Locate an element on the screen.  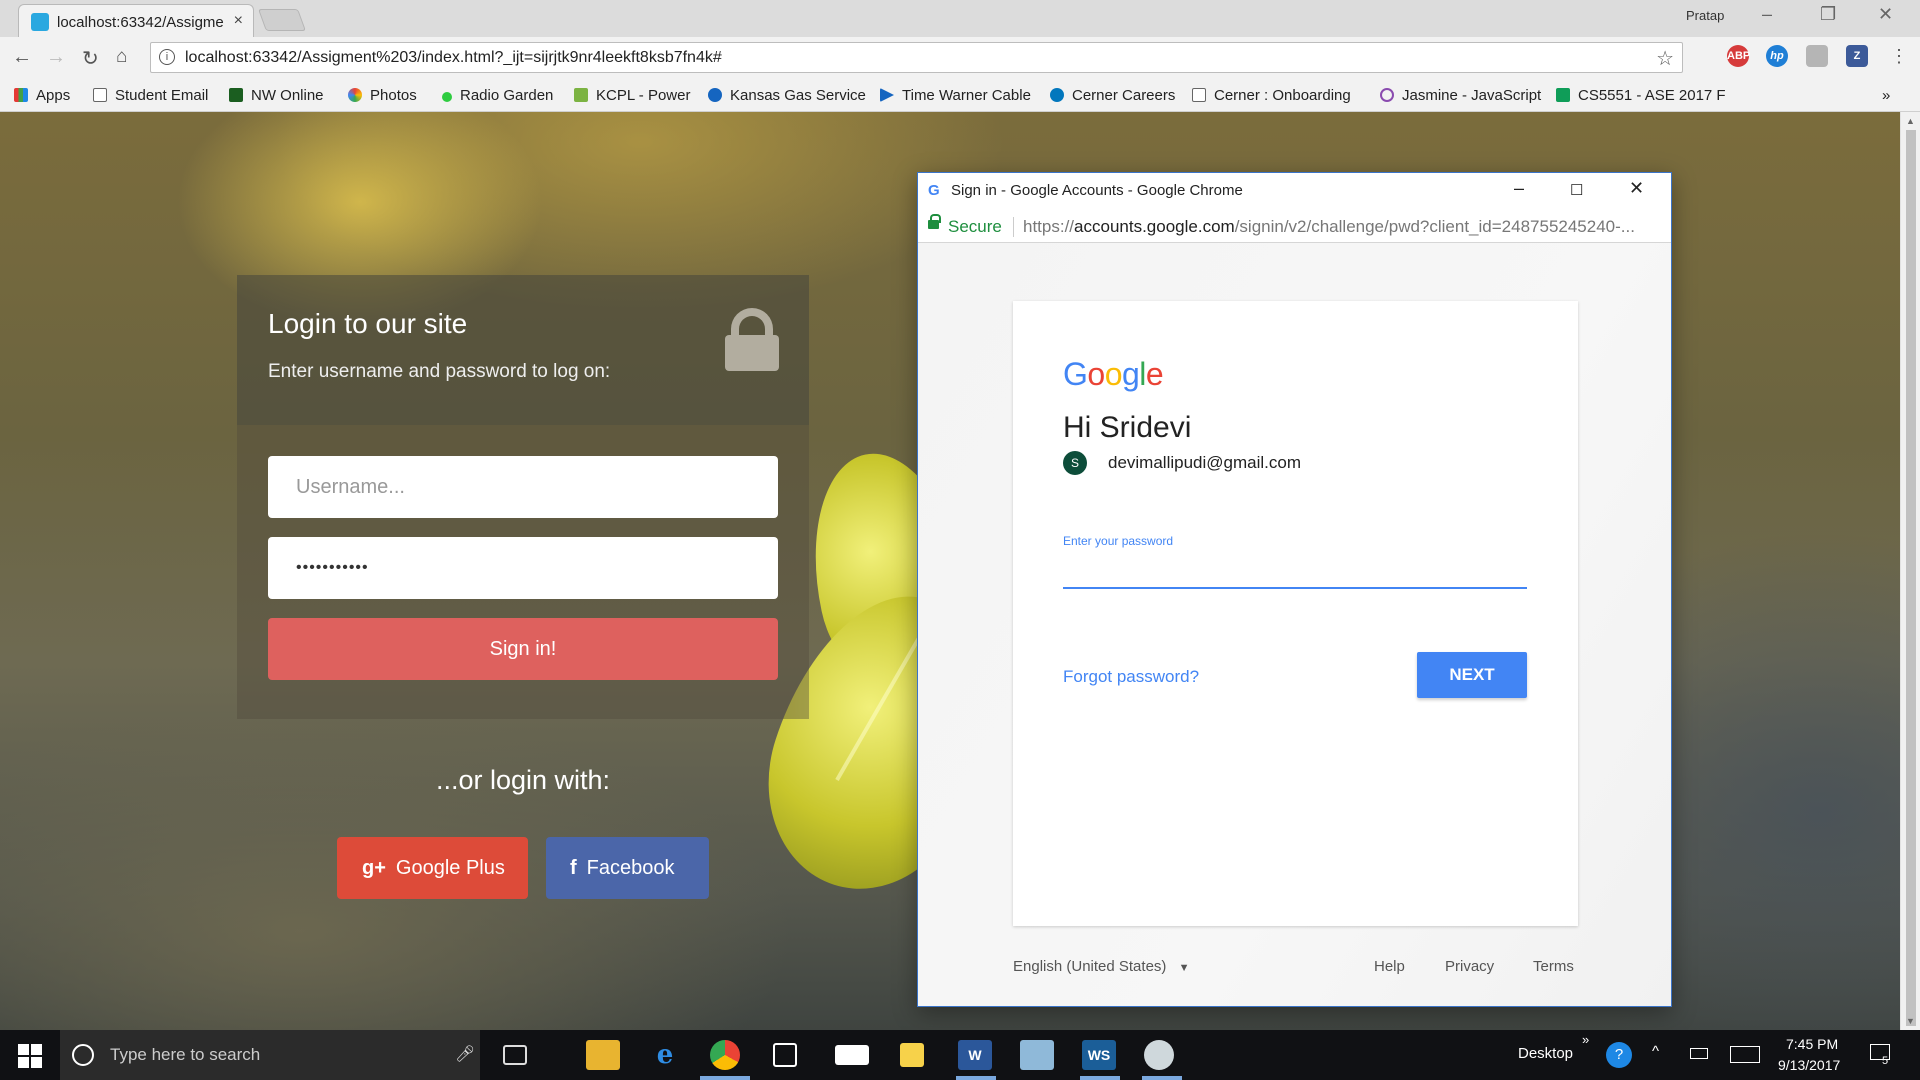
google-plus-button: g+ Google Plus is located at coordinates (432, 868).